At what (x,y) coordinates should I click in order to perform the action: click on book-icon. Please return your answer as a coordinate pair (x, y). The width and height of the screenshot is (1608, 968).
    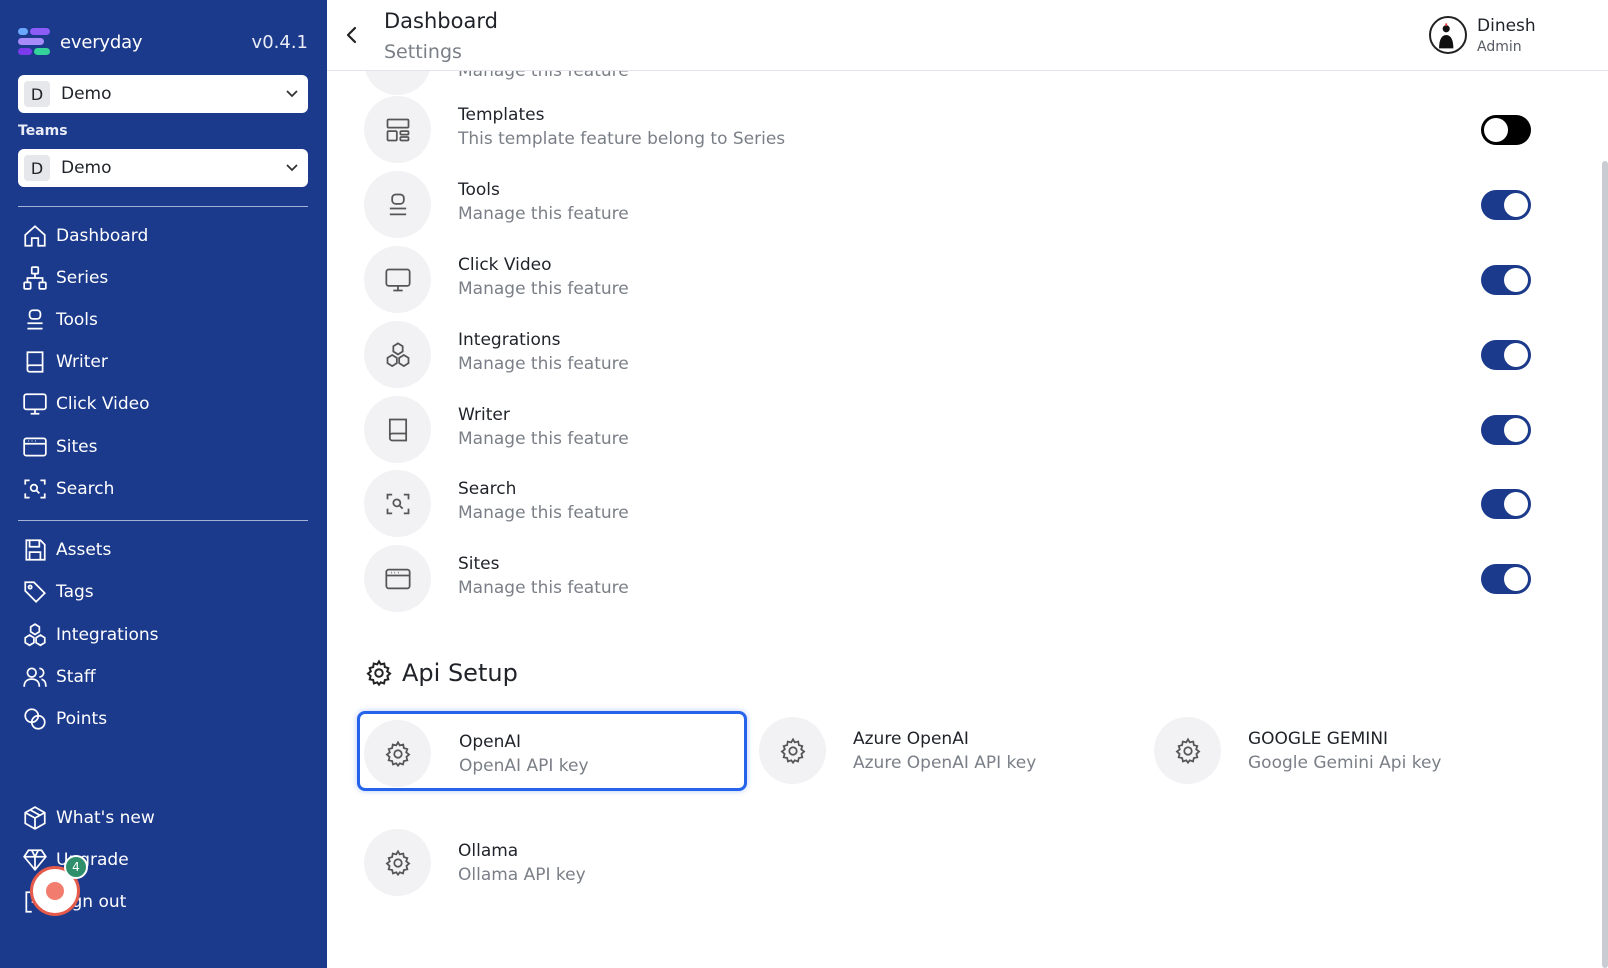
    Looking at the image, I should click on (397, 429).